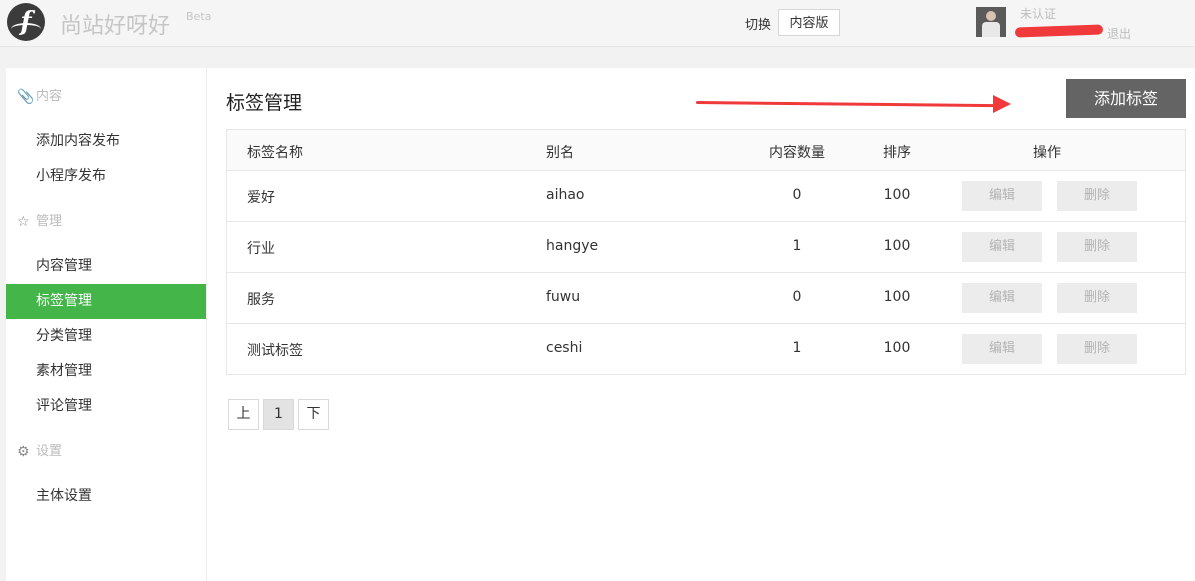  What do you see at coordinates (1047, 153) in the screenshot?
I see `header-actions: 操作` at bounding box center [1047, 153].